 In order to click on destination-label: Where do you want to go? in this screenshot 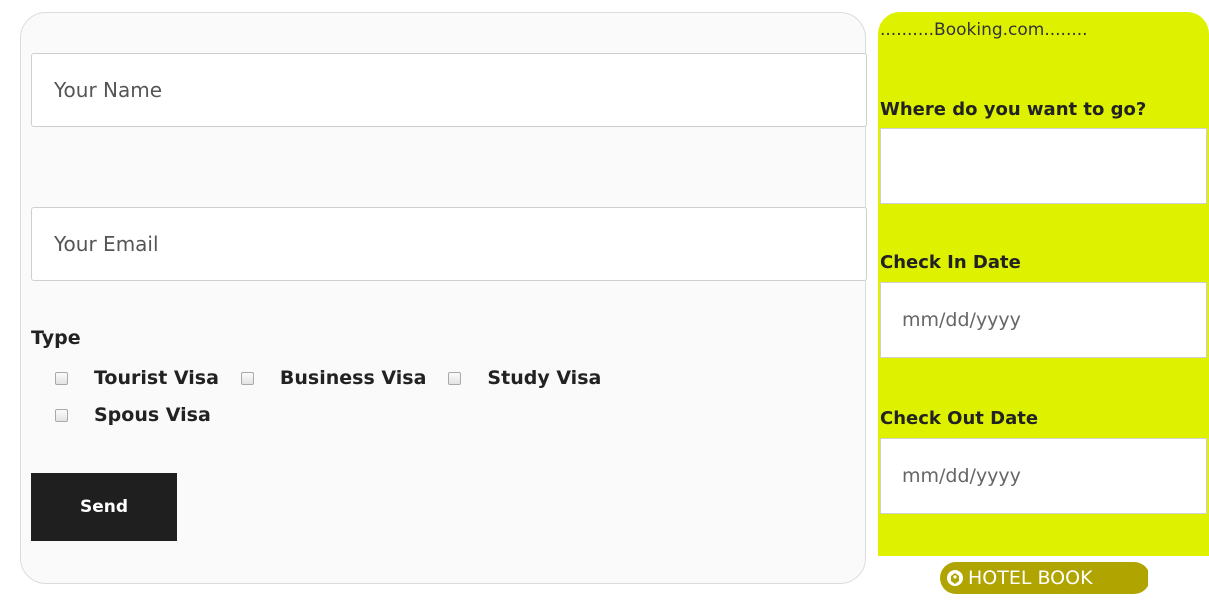, I will do `click(1013, 109)`.